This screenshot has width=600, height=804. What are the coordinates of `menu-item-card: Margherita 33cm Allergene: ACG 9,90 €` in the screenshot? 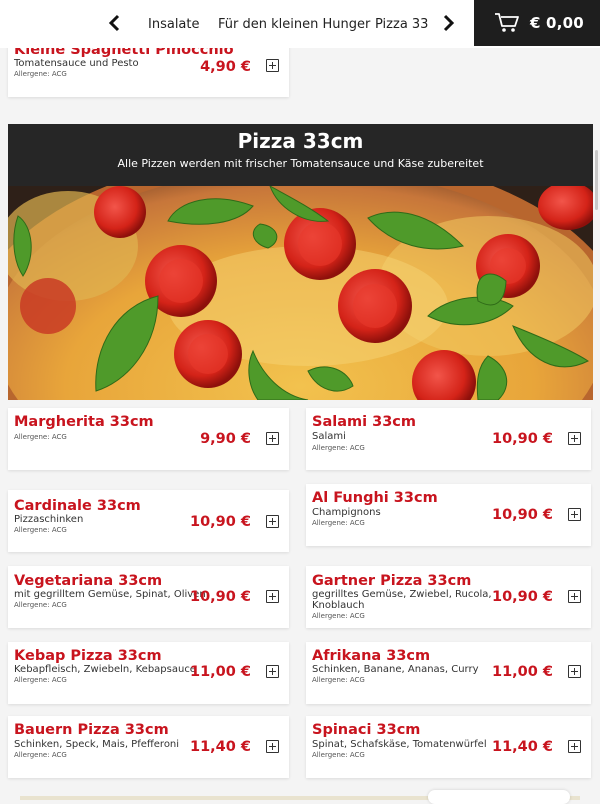 It's located at (148, 439).